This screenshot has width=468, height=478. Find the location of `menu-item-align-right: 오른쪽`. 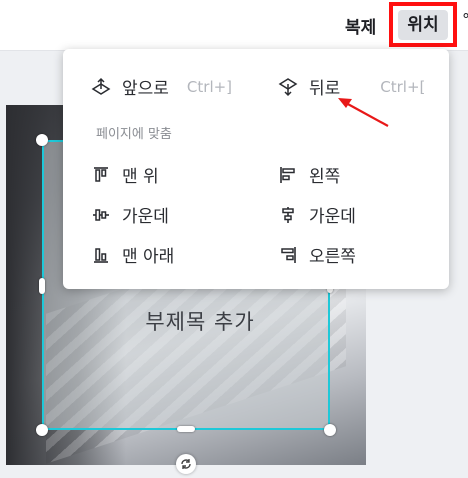

menu-item-align-right: 오른쪽 is located at coordinates (316, 254).